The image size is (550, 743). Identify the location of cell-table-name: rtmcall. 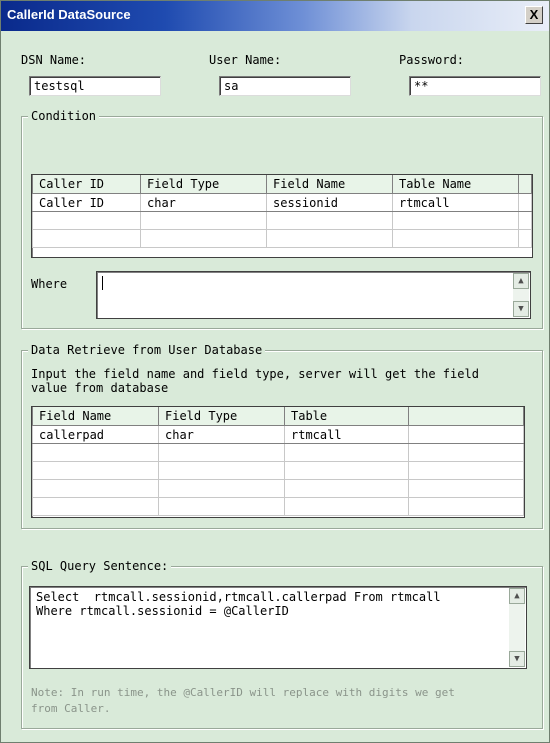
(455, 202).